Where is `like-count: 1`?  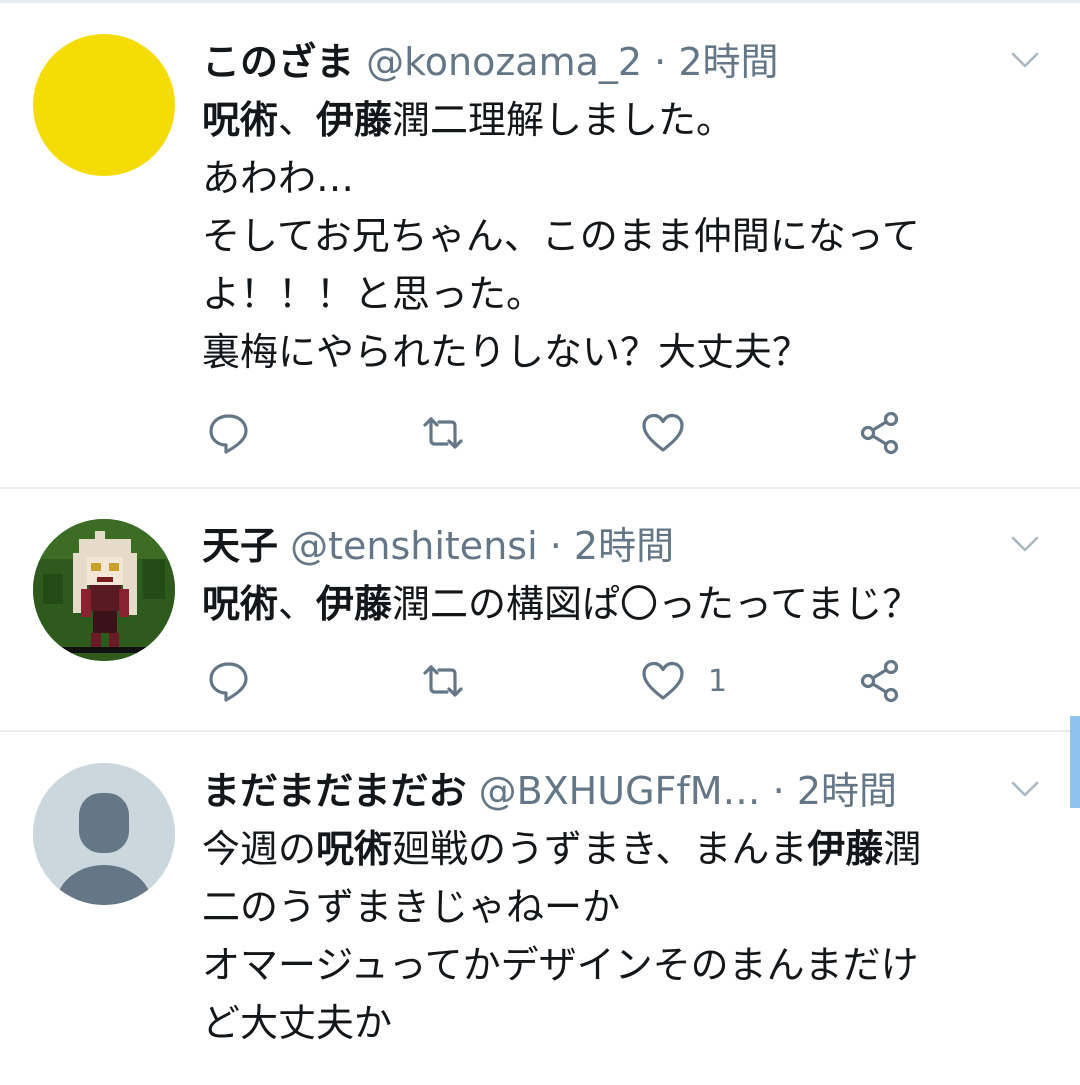 like-count: 1 is located at coordinates (718, 681).